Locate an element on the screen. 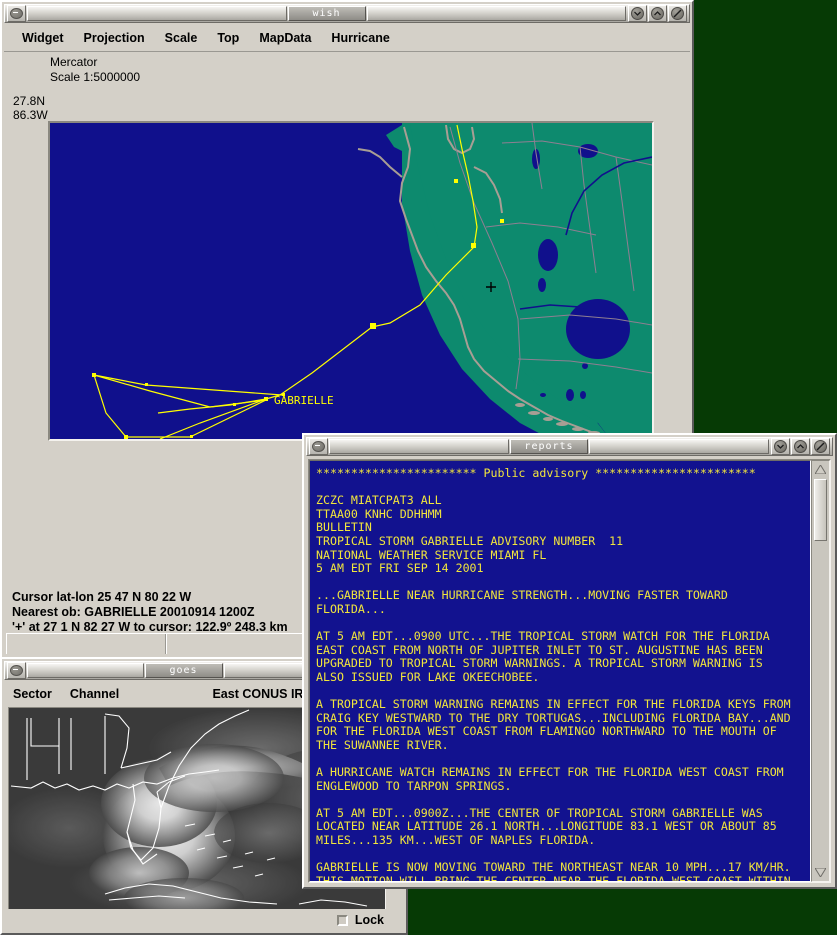 Image resolution: width=837 pixels, height=935 pixels. titlebar-filler-left is located at coordinates (157, 13).